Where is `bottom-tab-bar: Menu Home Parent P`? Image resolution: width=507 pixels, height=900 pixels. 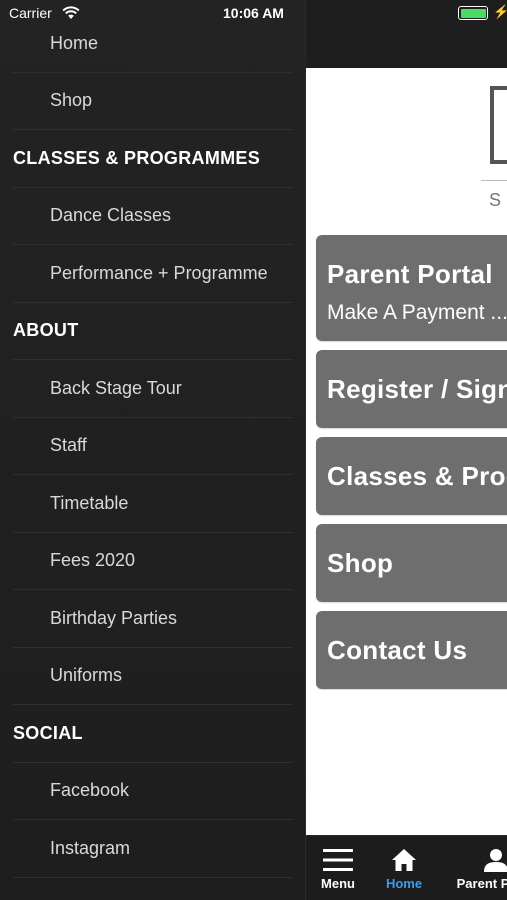 bottom-tab-bar: Menu Home Parent P is located at coordinates (406, 867).